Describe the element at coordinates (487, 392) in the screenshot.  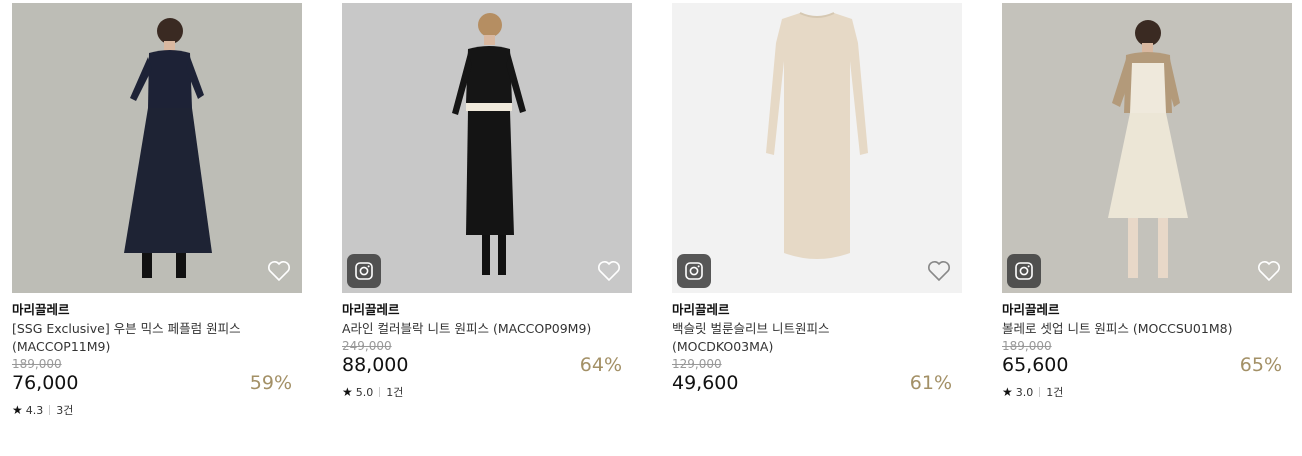
I see `rating-summary: ★ 5.0 1건` at that location.